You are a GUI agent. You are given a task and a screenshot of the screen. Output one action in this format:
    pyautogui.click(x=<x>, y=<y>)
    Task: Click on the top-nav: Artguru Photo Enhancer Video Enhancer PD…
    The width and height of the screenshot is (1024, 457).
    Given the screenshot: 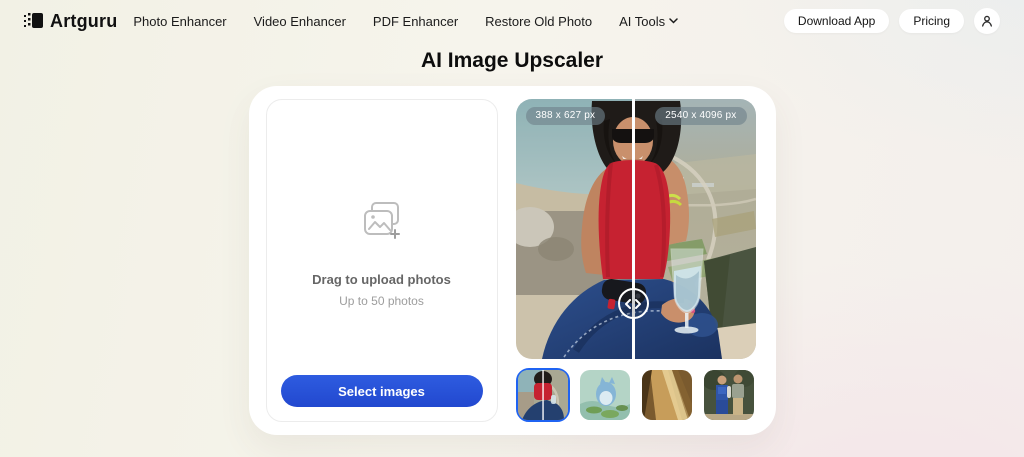 What is the action you would take?
    pyautogui.click(x=512, y=17)
    